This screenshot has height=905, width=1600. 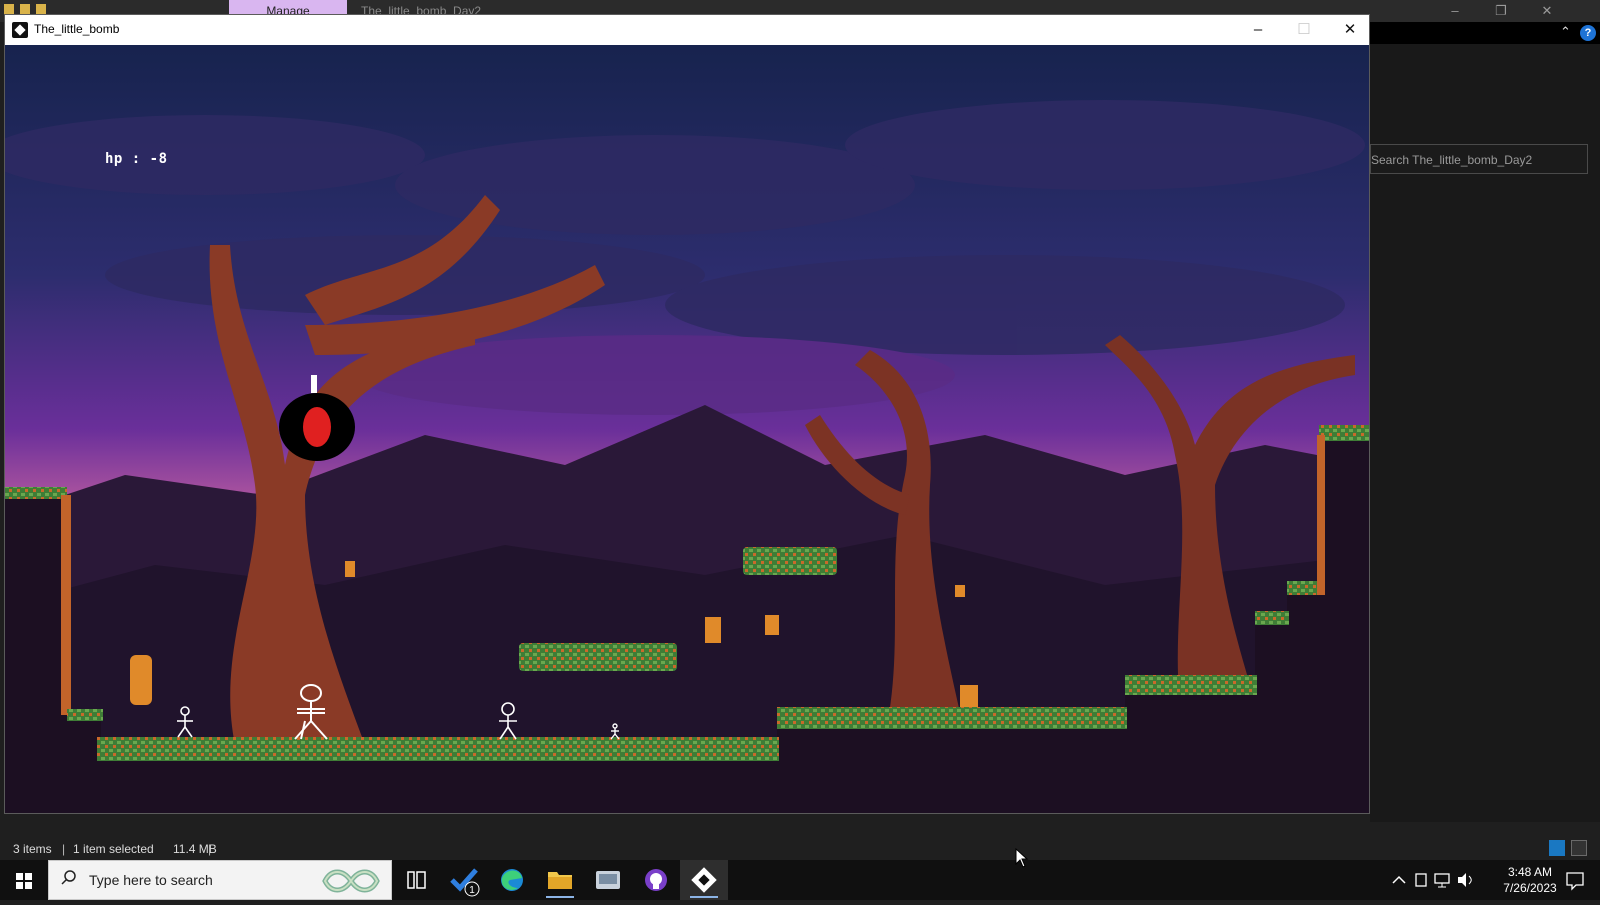 What do you see at coordinates (32, 849) in the screenshot?
I see `status-item-count: 3 items` at bounding box center [32, 849].